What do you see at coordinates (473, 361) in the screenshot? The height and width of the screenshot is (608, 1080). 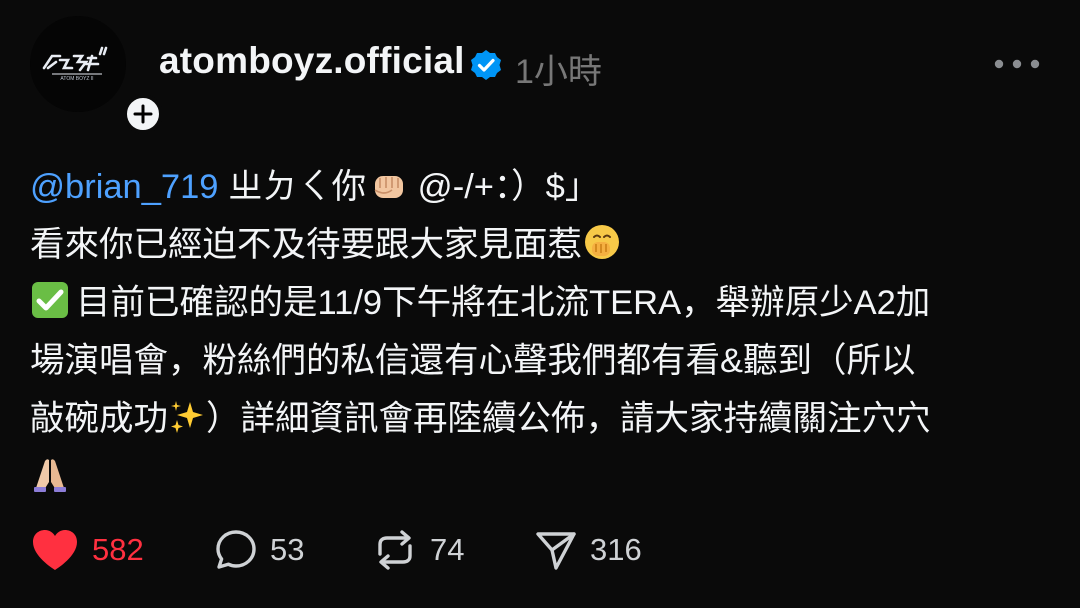 I see `post-text-segment: 場演唱會，粉絲們的私信還有心聲我們都有看&聽到（所以` at bounding box center [473, 361].